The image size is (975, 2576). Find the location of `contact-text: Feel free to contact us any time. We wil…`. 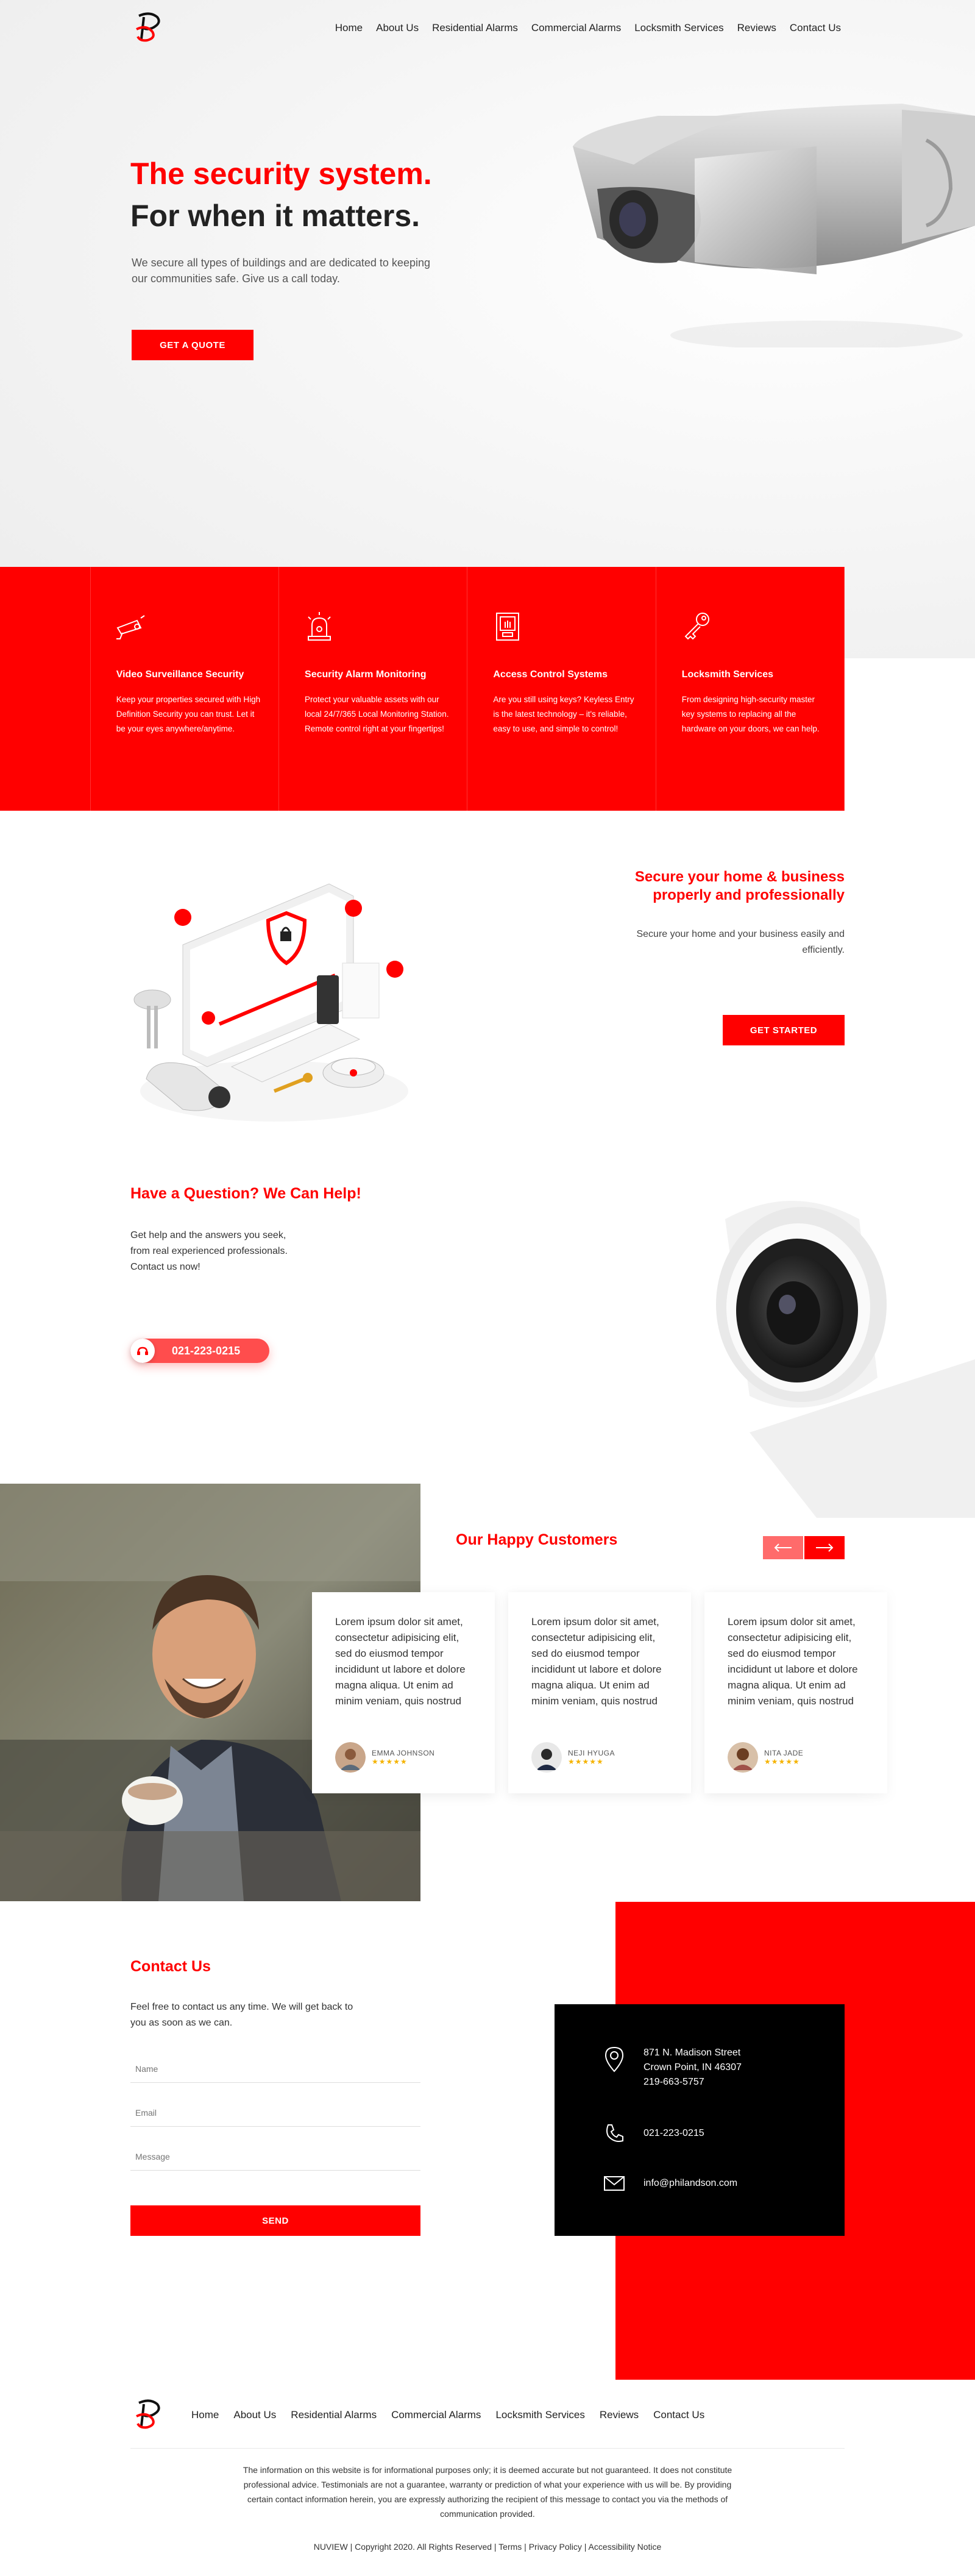

contact-text: Feel free to contact us any time. We wil… is located at coordinates (241, 2015).